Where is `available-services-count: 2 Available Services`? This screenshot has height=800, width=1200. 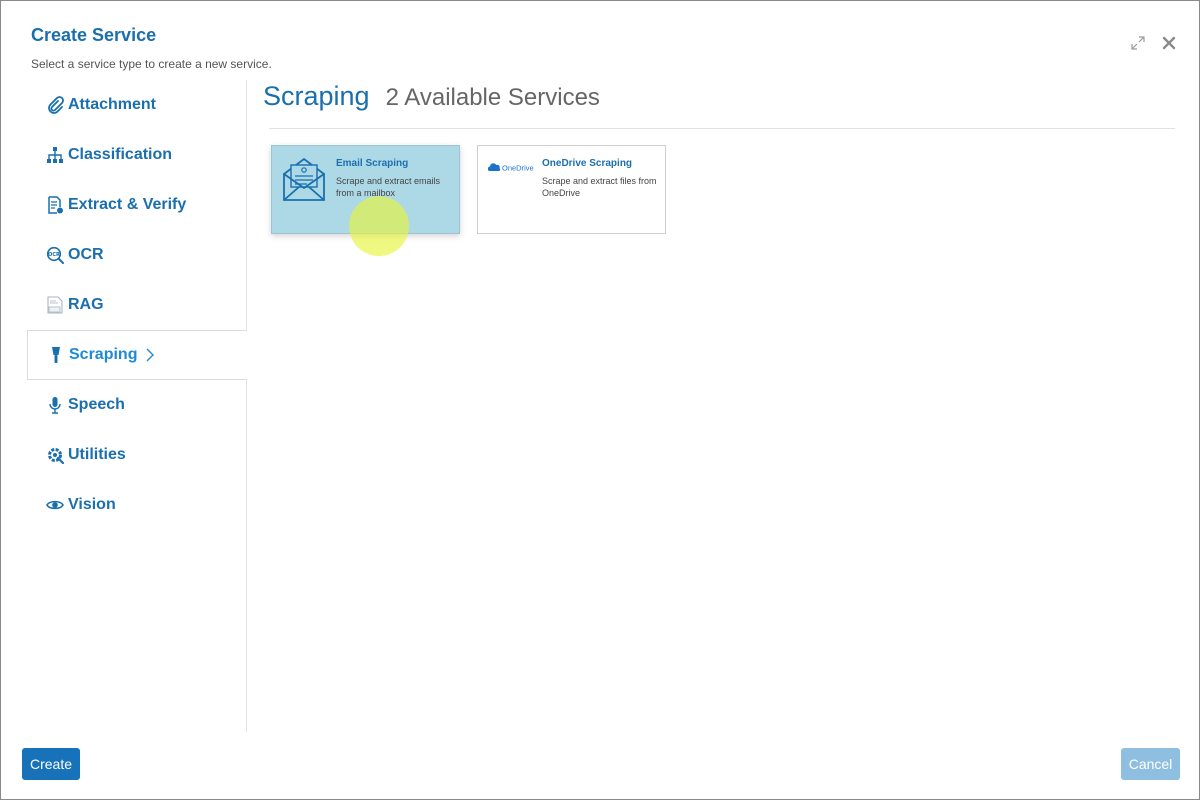 available-services-count: 2 Available Services is located at coordinates (492, 97).